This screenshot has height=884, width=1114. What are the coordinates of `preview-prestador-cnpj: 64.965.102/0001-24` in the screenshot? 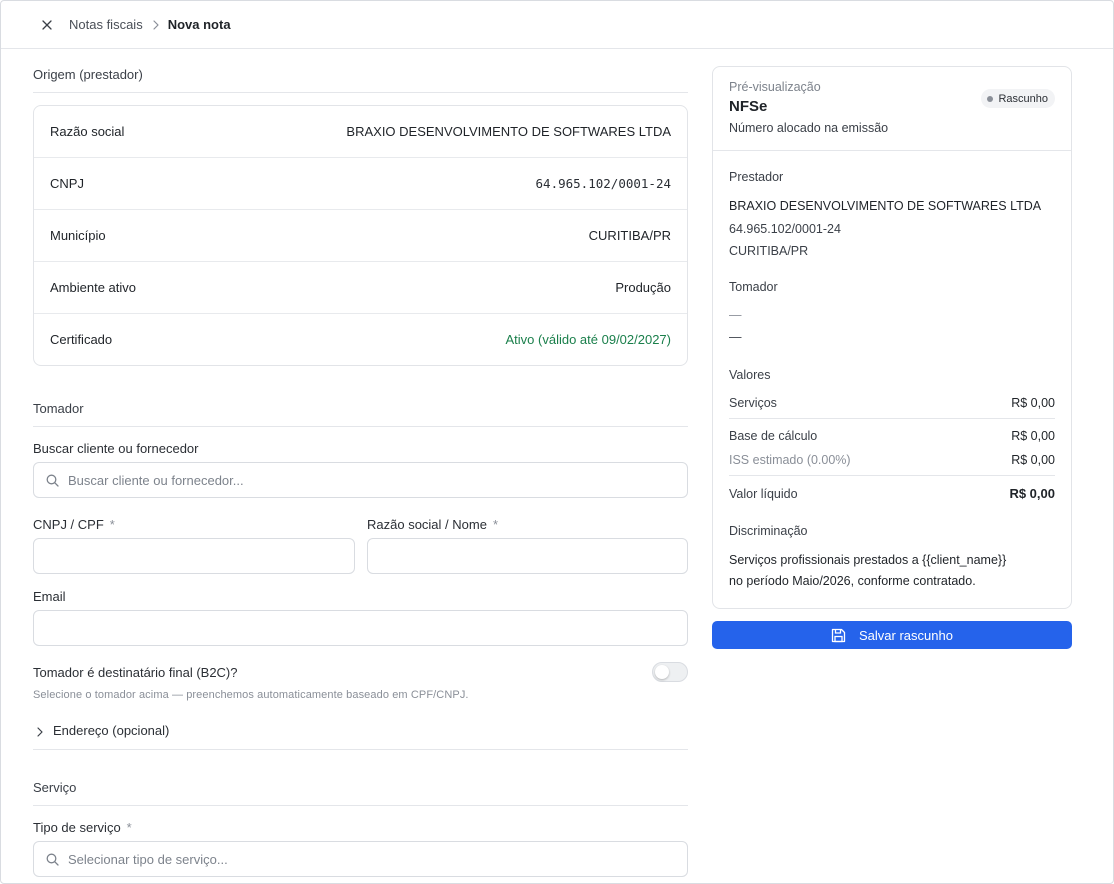 It's located at (785, 229).